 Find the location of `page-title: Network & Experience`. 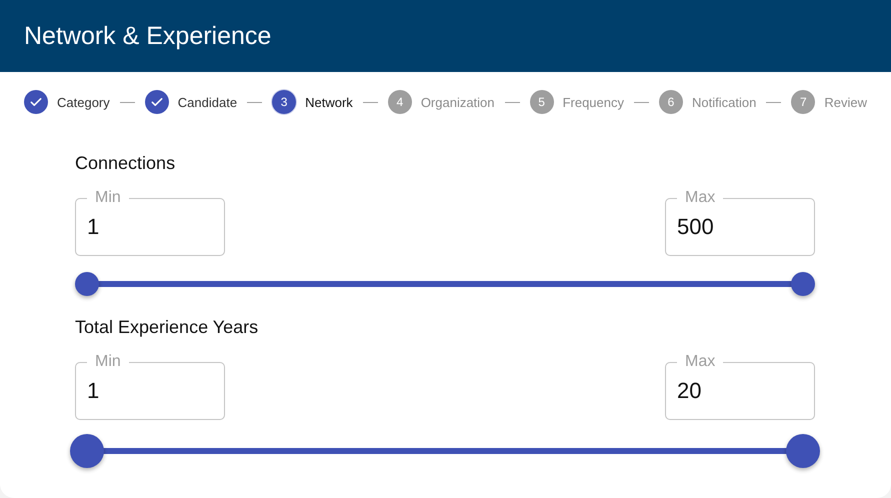

page-title: Network & Experience is located at coordinates (148, 36).